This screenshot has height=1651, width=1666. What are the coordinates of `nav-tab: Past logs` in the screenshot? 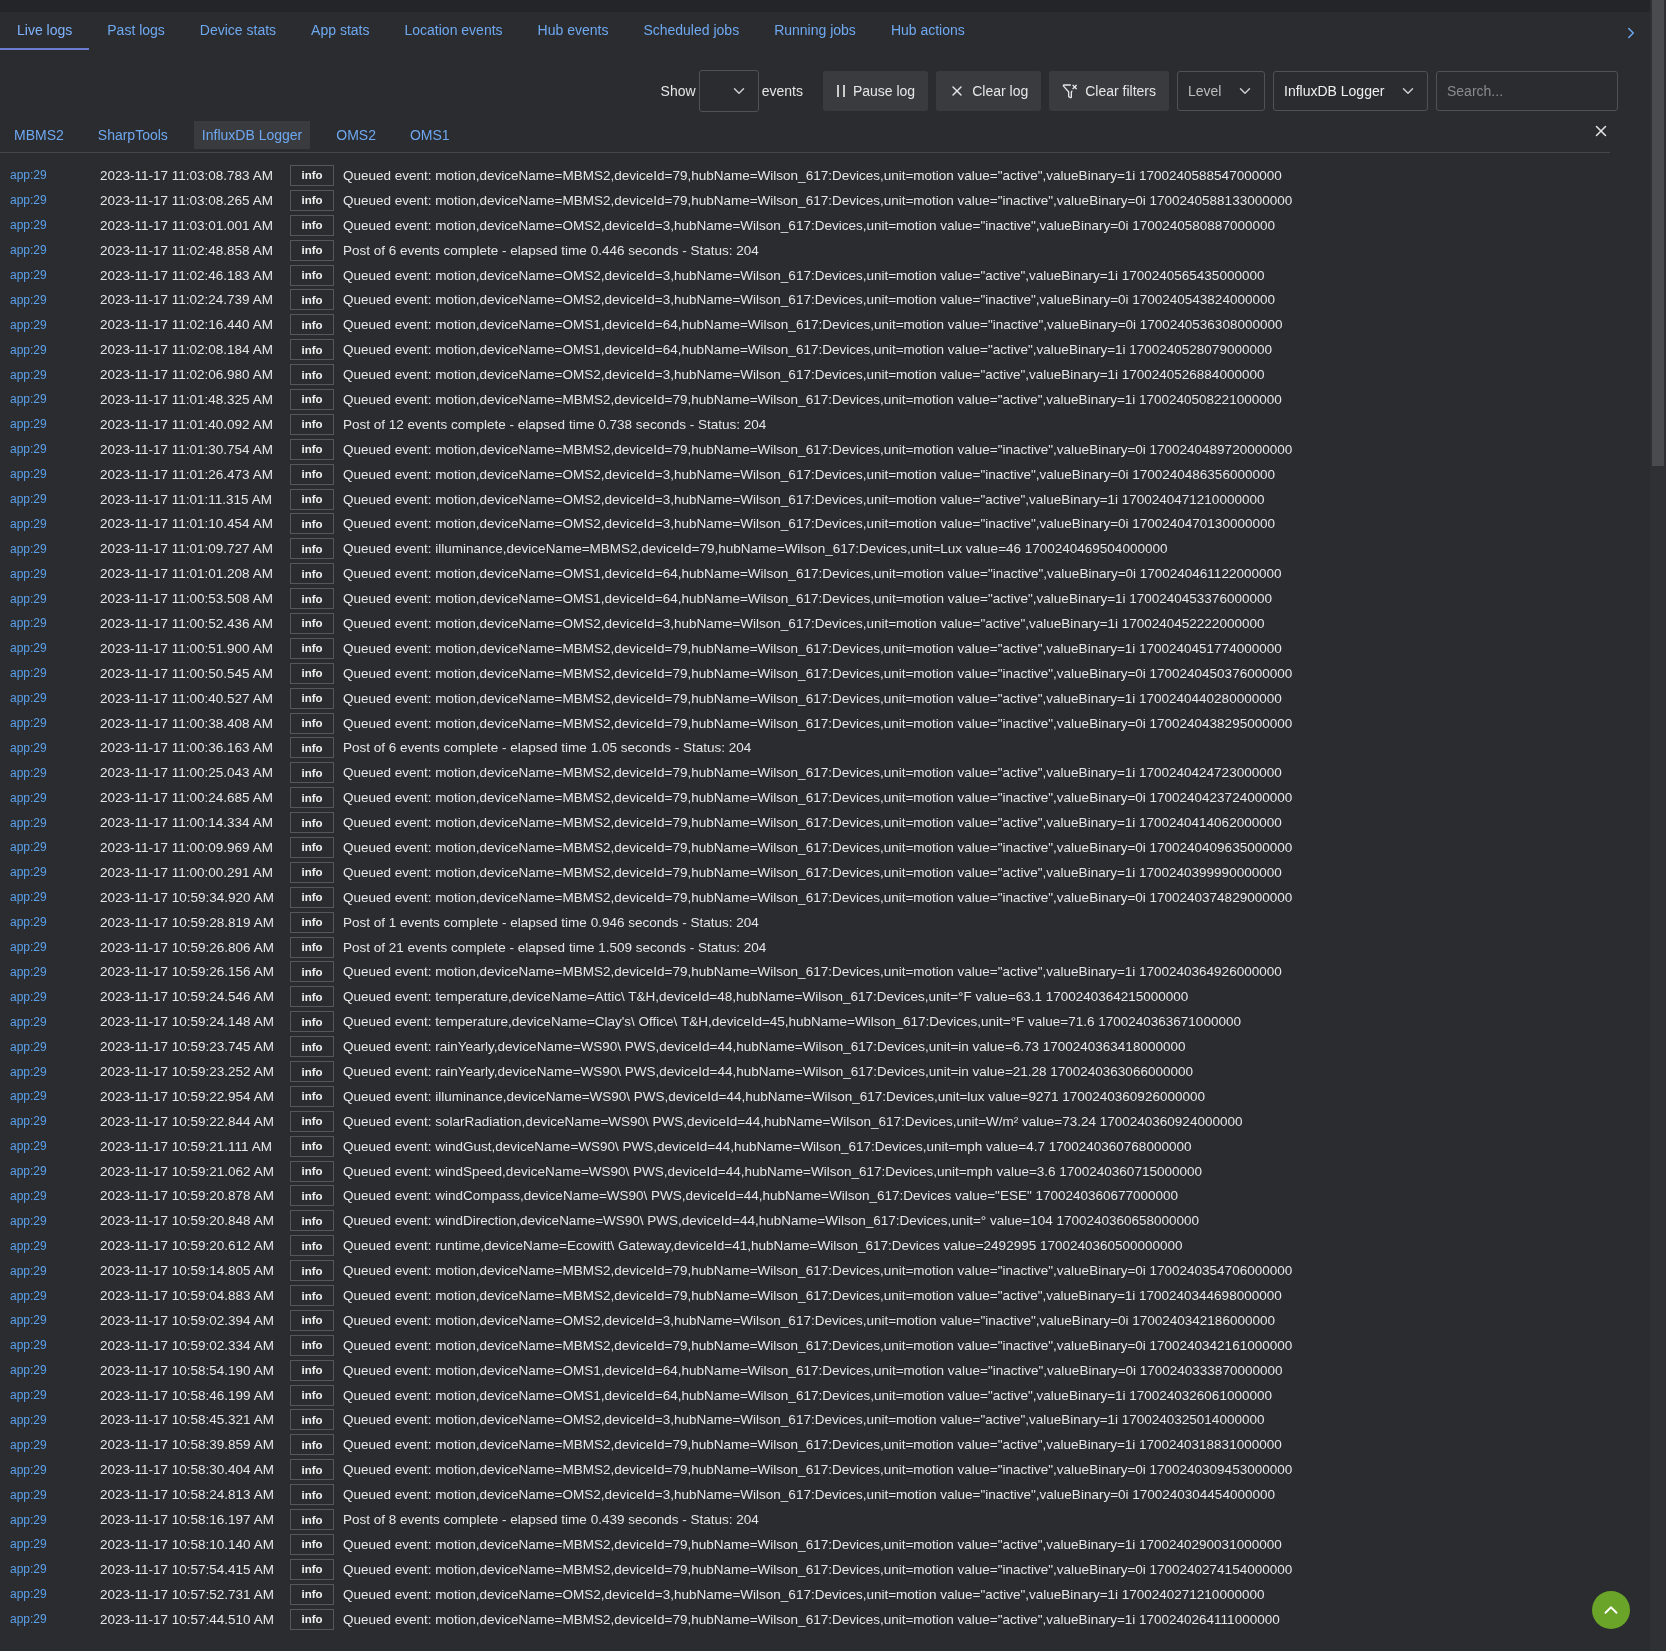 It's located at (136, 32).